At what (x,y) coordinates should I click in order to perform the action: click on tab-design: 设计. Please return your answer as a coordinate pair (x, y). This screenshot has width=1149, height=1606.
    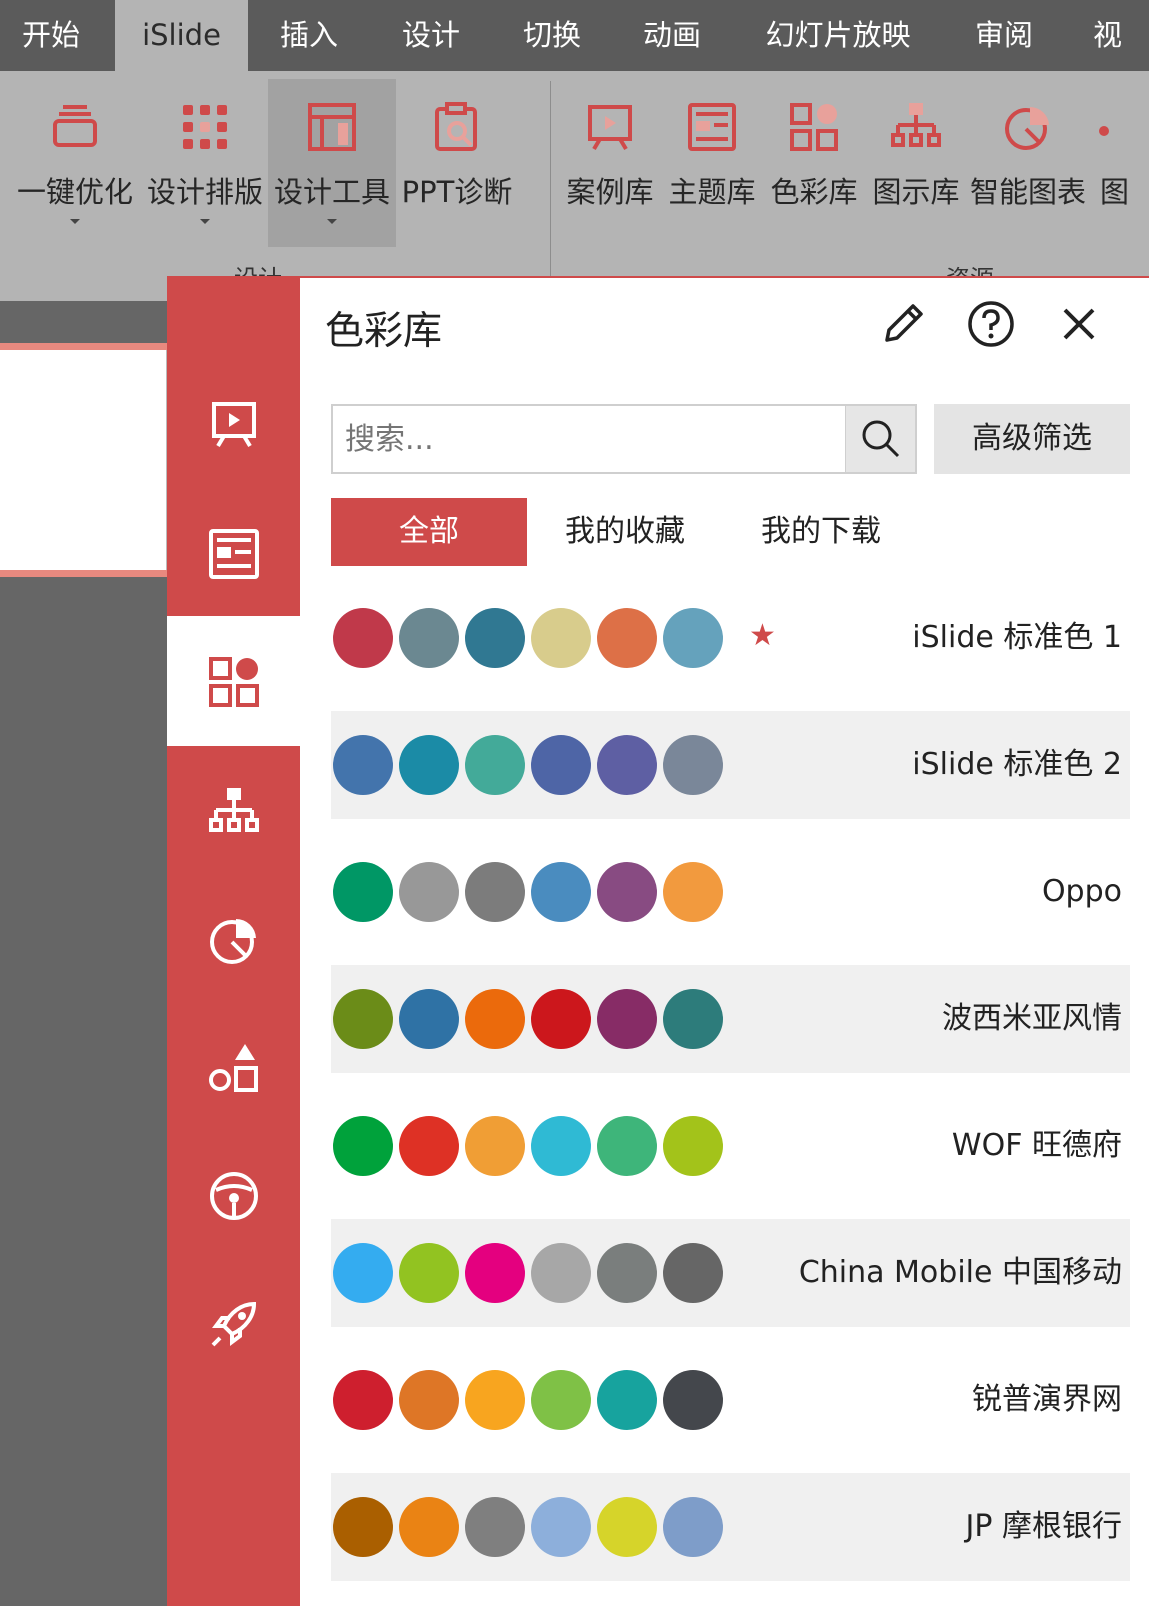
    Looking at the image, I should click on (431, 35).